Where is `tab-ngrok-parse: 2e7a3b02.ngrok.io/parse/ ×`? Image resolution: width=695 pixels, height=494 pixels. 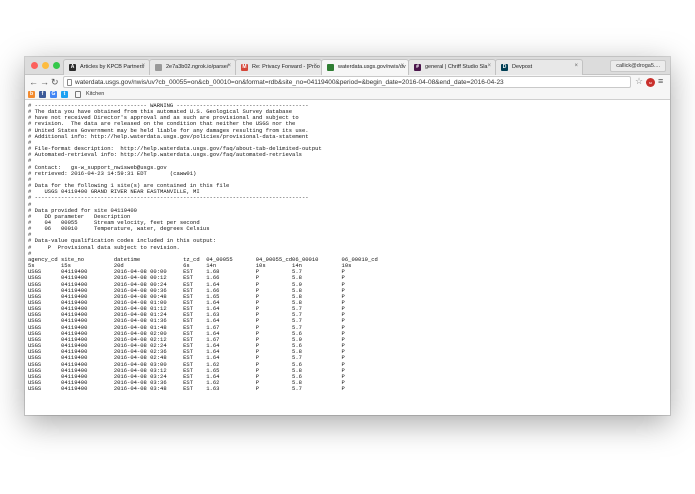 tab-ngrok-parse: 2e7a3b02.ngrok.io/parse/ × is located at coordinates (192, 67).